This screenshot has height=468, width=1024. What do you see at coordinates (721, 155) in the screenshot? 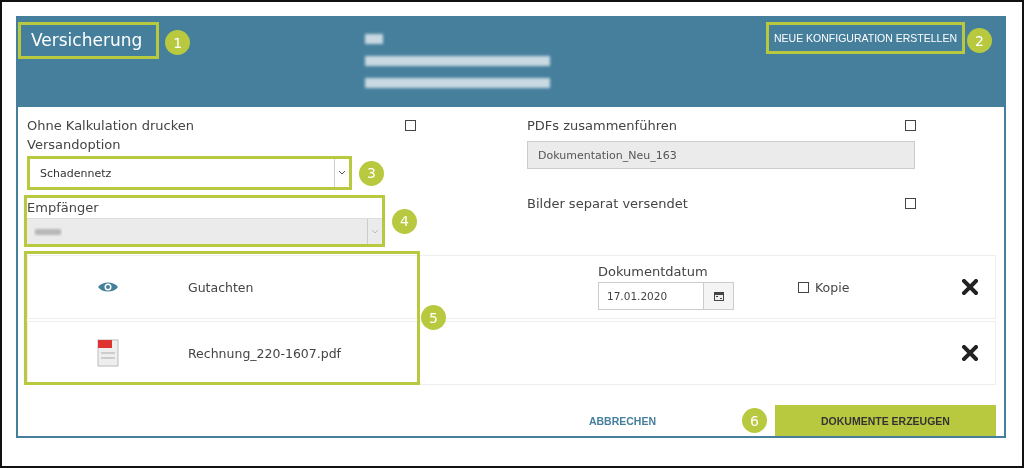
I see `filename-field: Dokumentation_Neu_163` at bounding box center [721, 155].